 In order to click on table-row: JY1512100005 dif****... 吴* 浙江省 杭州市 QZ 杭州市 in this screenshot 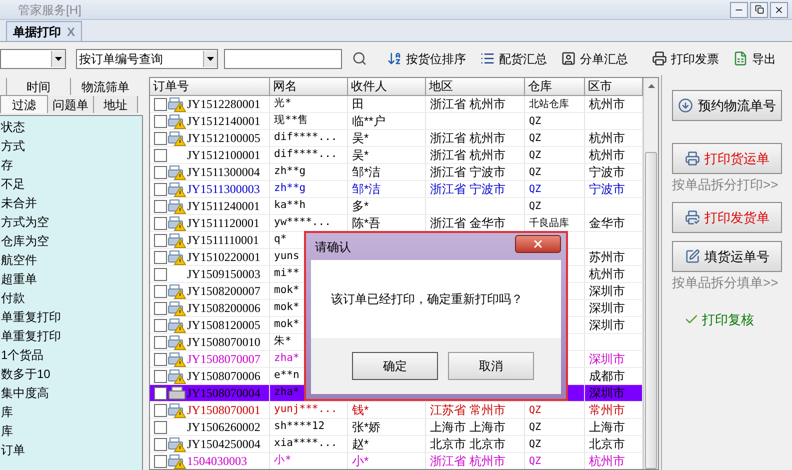, I will do `click(396, 138)`.